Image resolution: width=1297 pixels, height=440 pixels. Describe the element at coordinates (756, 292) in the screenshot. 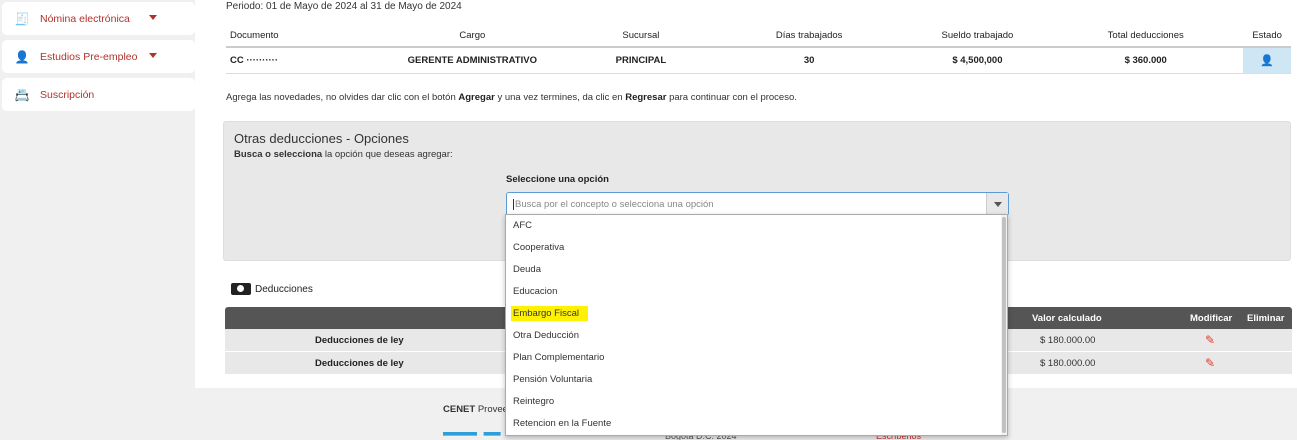

I see `dropdown-option: Educacion` at that location.